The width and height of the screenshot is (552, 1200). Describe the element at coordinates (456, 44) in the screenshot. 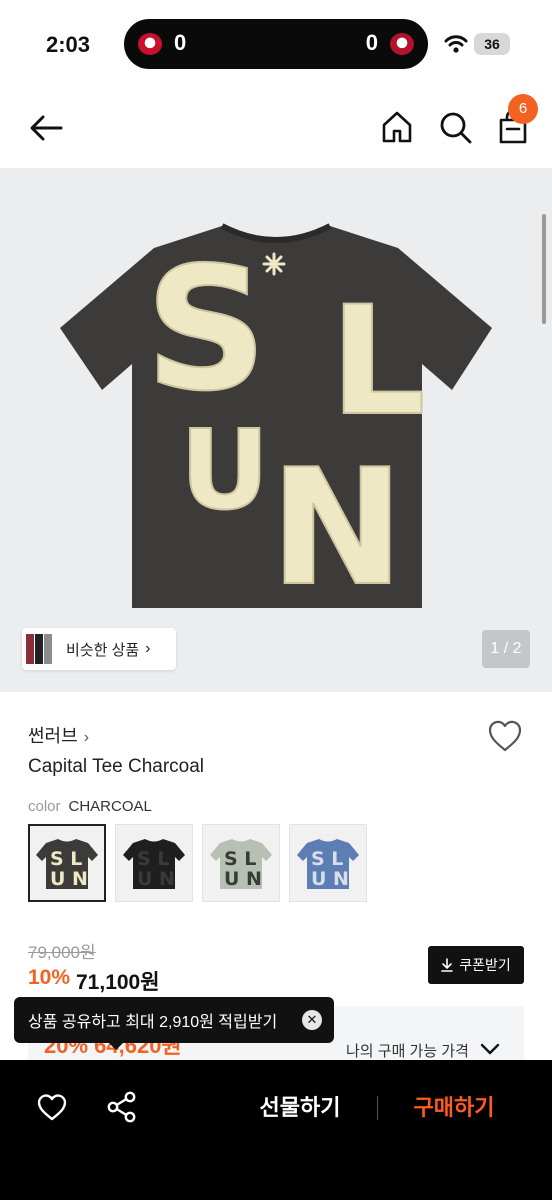

I see `wifi-icon` at that location.